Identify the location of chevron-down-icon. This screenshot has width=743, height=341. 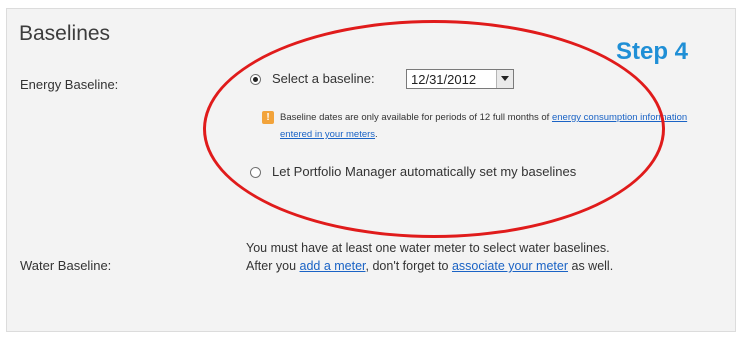
(504, 79).